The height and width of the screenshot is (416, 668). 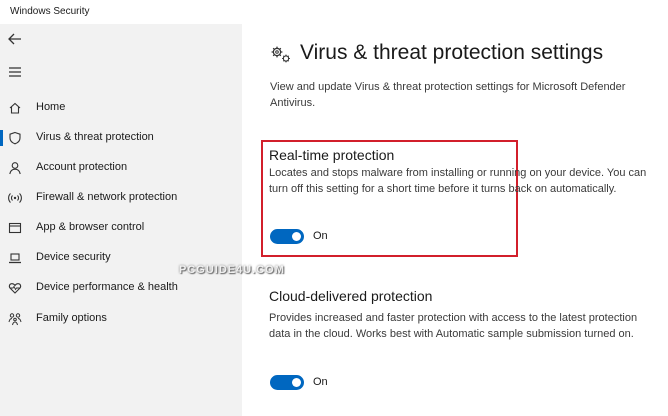 What do you see at coordinates (15, 108) in the screenshot?
I see `home-icon` at bounding box center [15, 108].